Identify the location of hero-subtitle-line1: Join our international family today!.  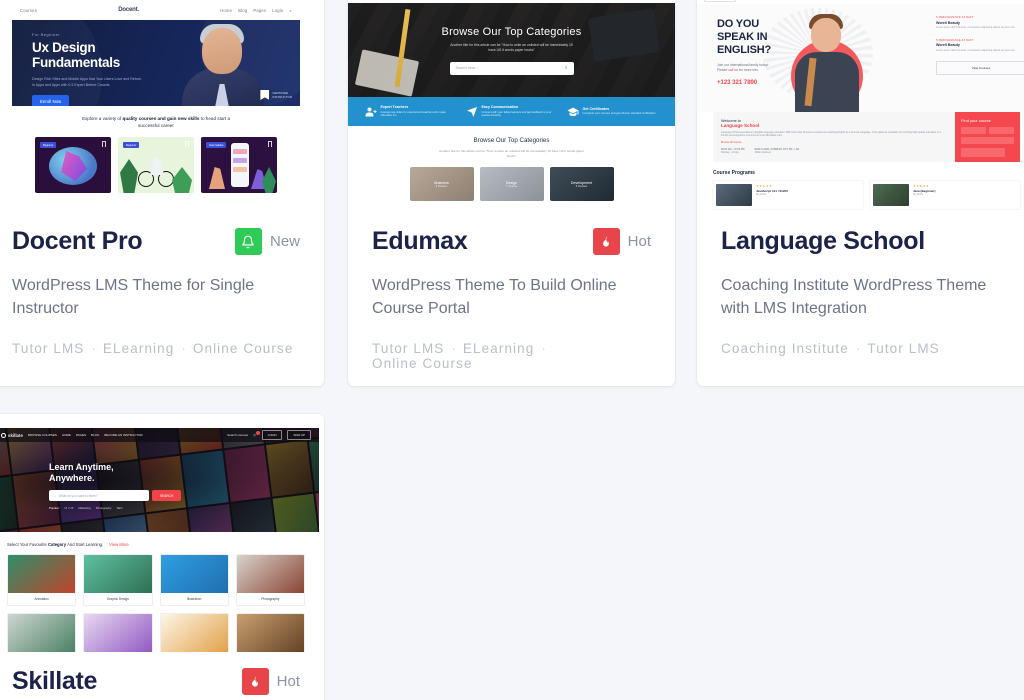
(743, 65).